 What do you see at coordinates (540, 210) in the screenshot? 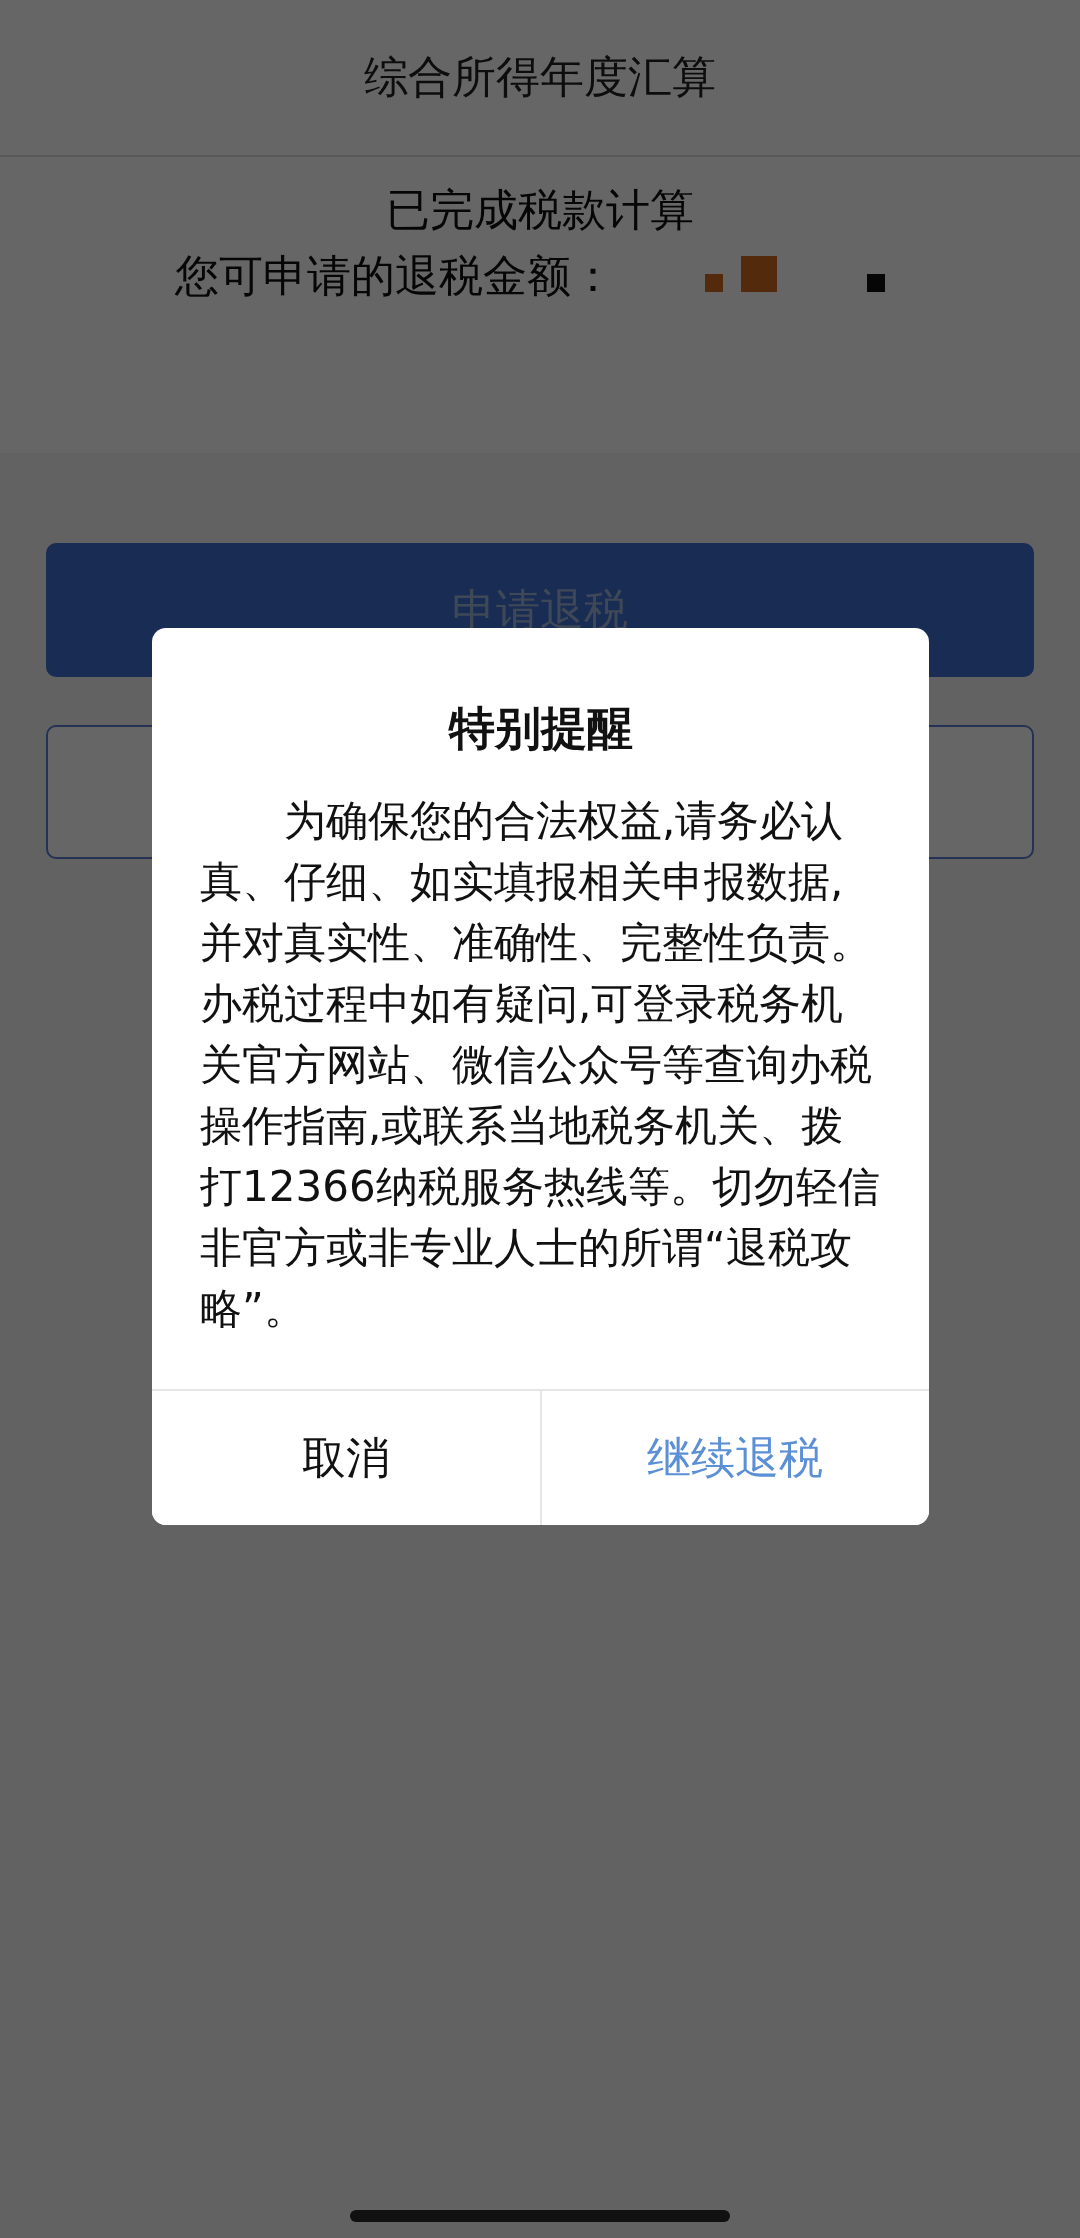
I see `status-text: 已完成税款计算` at bounding box center [540, 210].